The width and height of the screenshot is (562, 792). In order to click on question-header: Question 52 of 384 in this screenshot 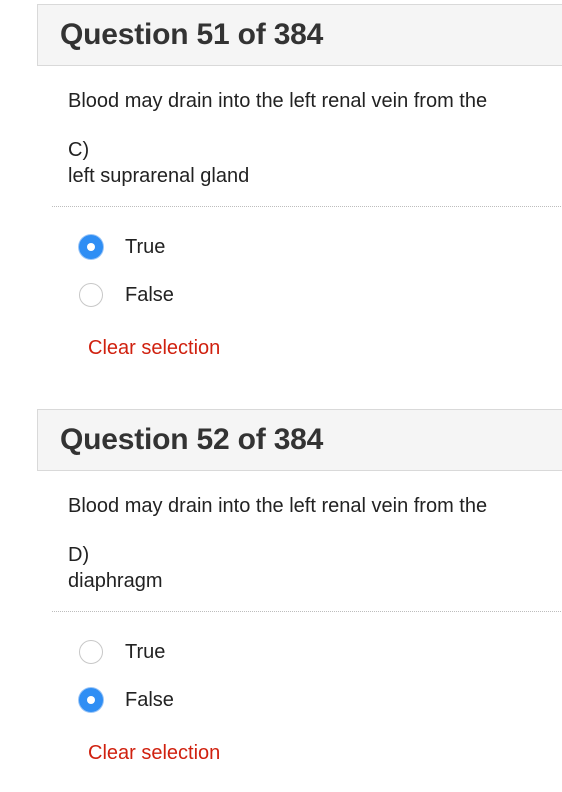, I will do `click(299, 440)`.